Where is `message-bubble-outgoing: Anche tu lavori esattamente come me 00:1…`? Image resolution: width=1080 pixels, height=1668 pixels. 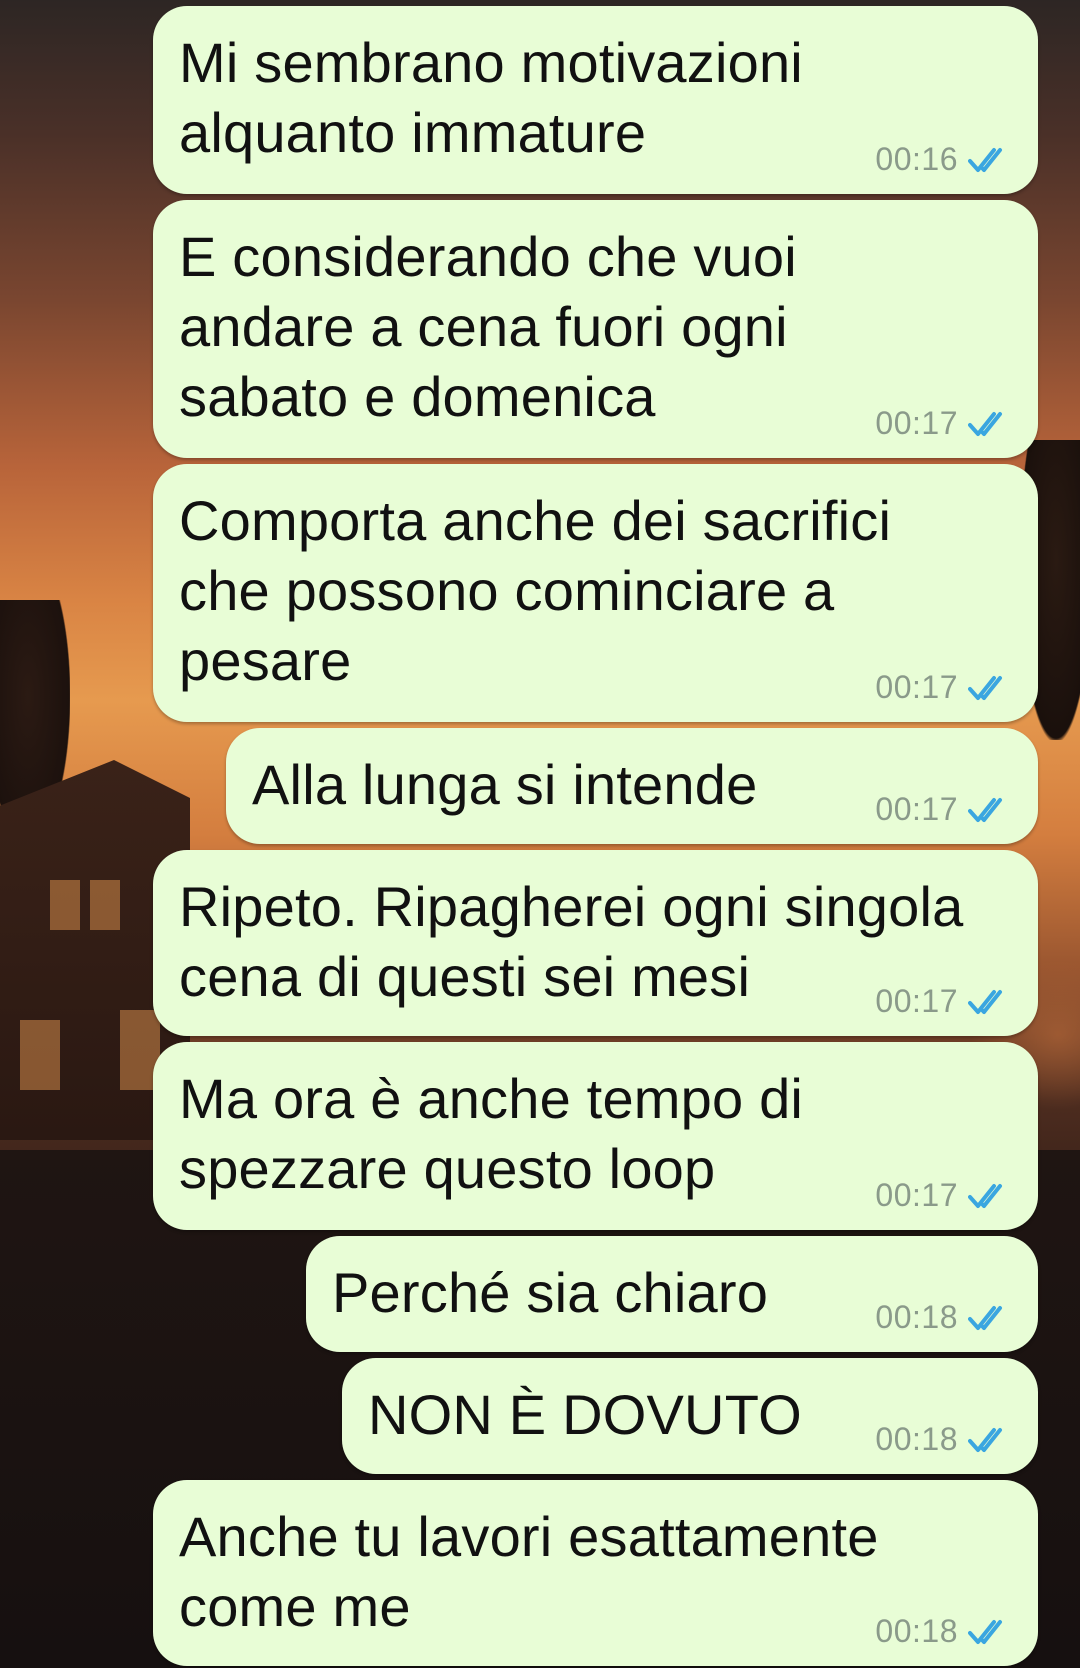 message-bubble-outgoing: Anche tu lavori esattamente come me 00:1… is located at coordinates (595, 1573).